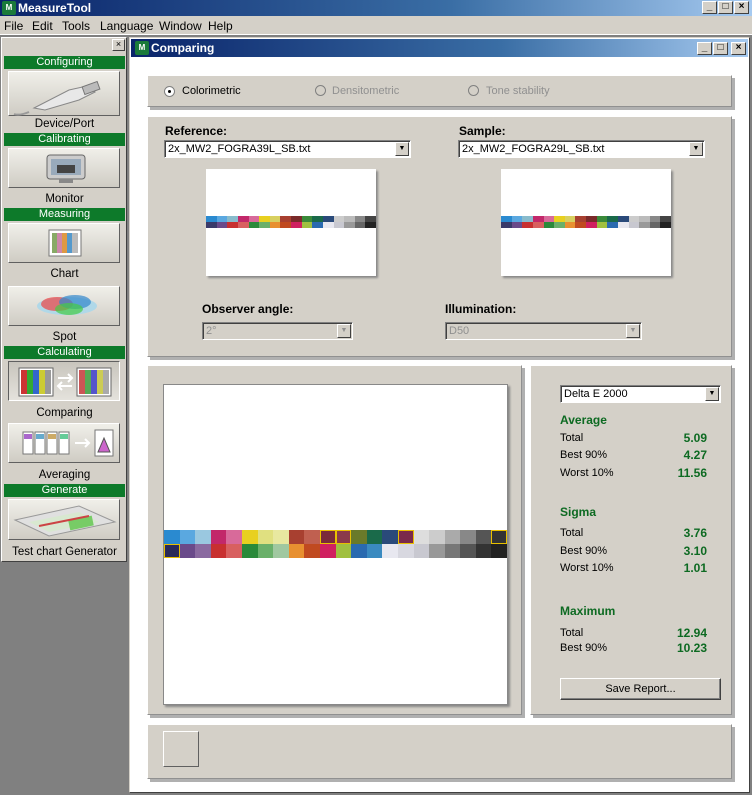  I want to click on nav-comparing-button, so click(64, 381).